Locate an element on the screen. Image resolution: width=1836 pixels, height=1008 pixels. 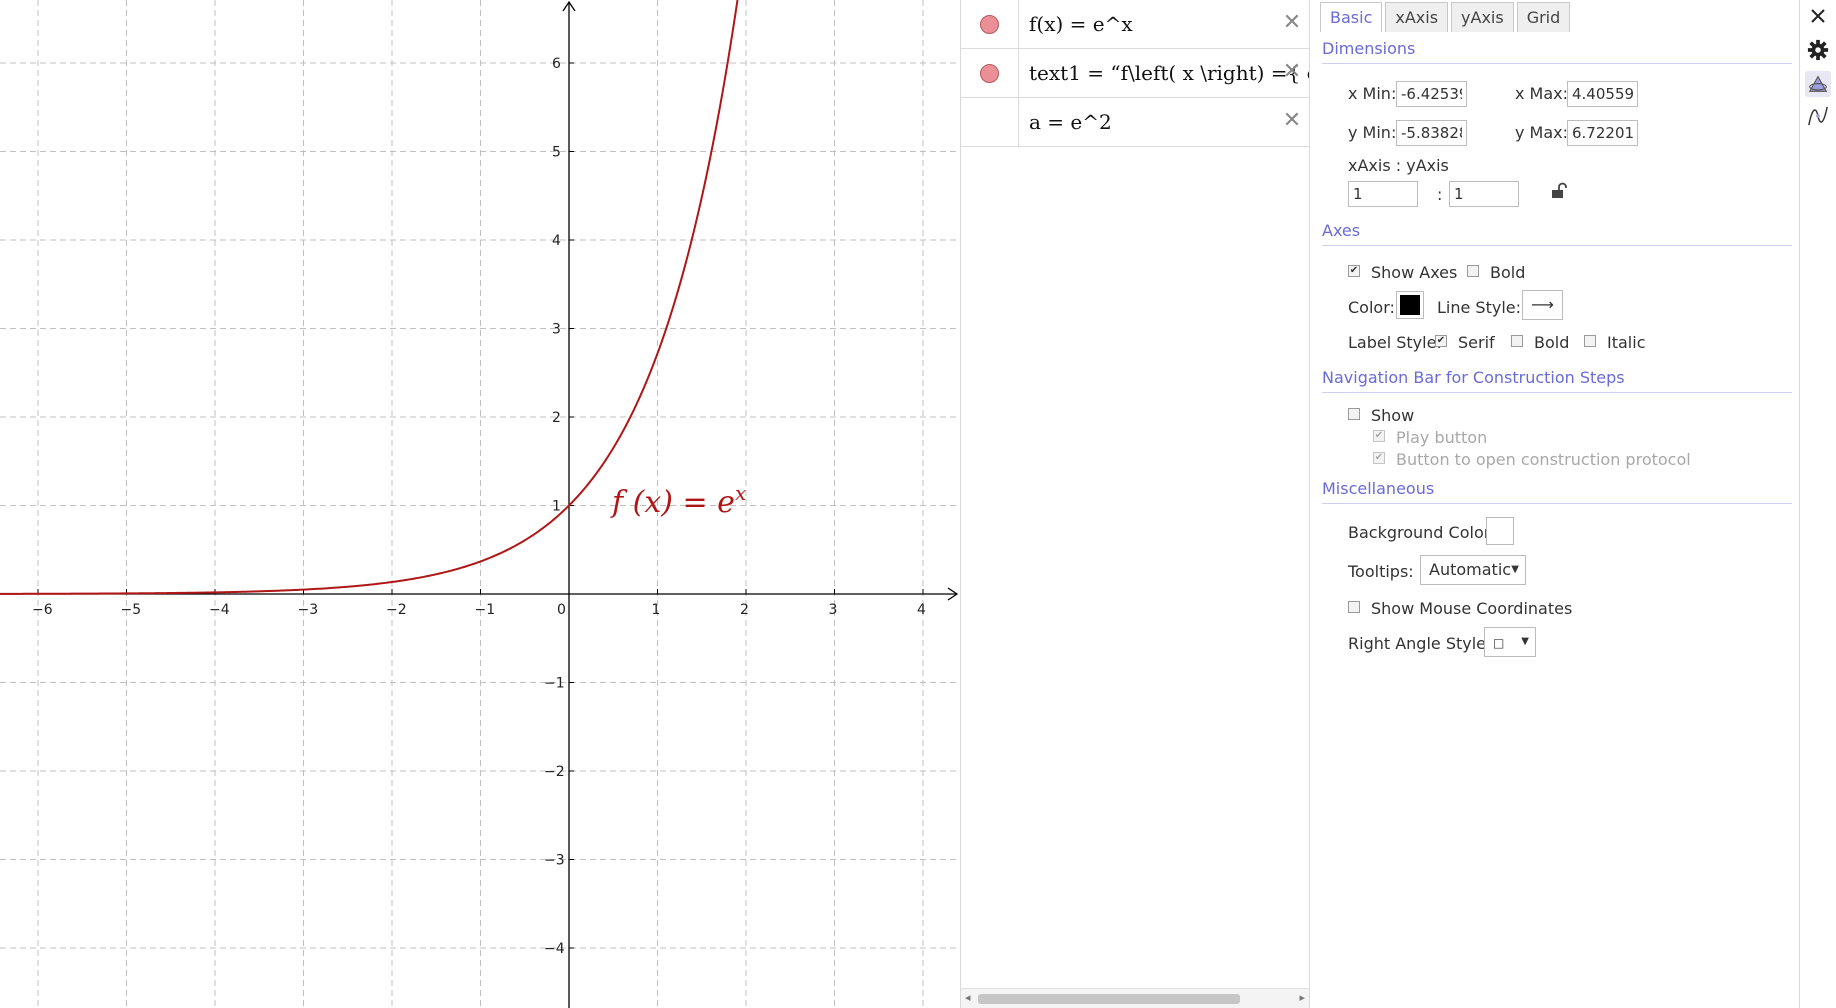
axes-color-swatch is located at coordinates (1410, 305).